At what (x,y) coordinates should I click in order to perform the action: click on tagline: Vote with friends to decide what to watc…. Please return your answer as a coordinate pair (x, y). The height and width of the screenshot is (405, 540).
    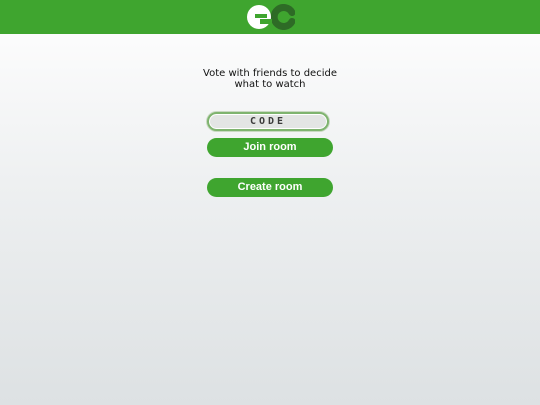
    Looking at the image, I should click on (270, 79).